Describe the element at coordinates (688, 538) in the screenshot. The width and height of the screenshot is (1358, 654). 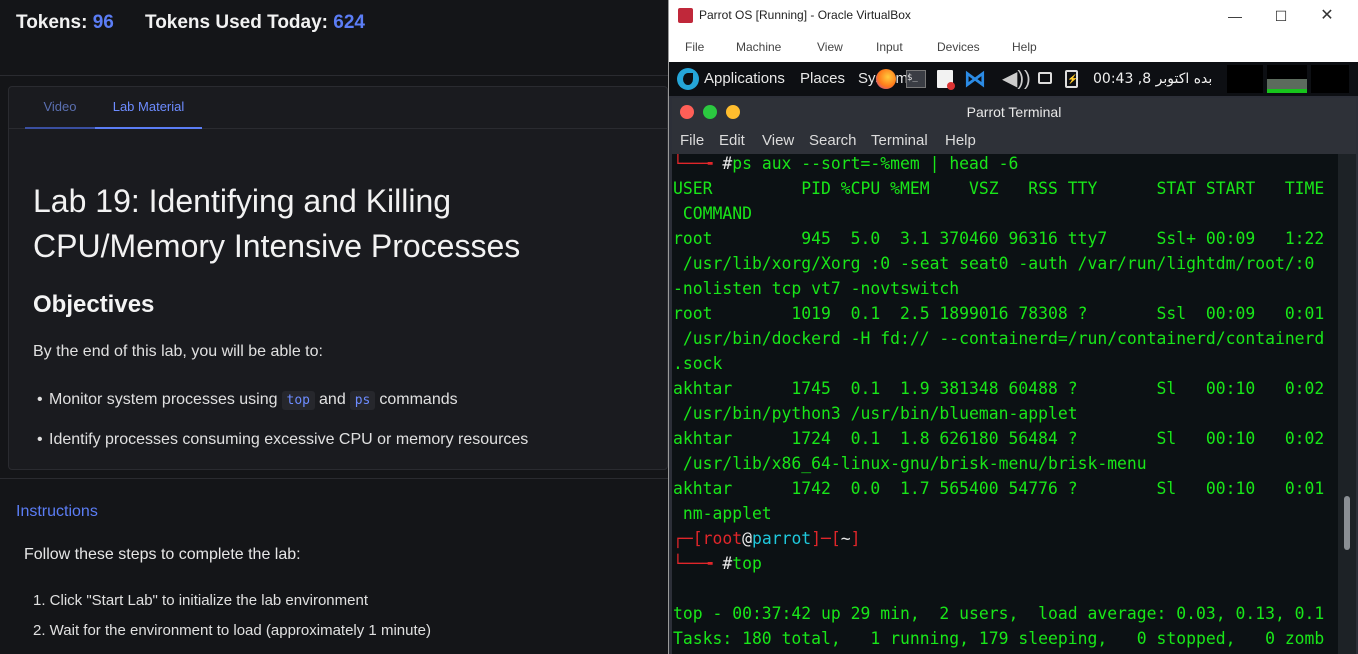
I see `prompt-open: ┌─[` at that location.